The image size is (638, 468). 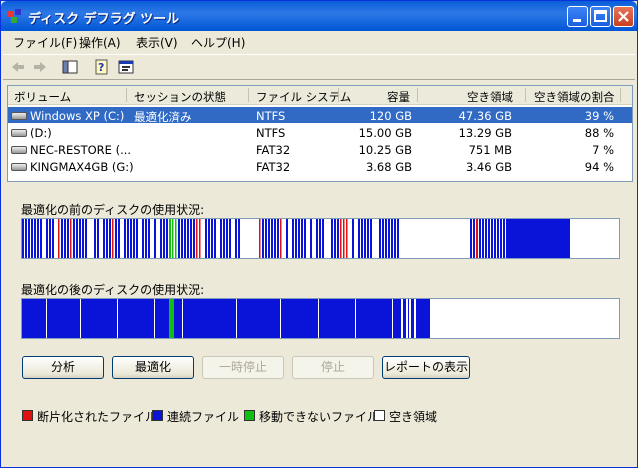 I want to click on free-space-legend-swatch, so click(x=379, y=415).